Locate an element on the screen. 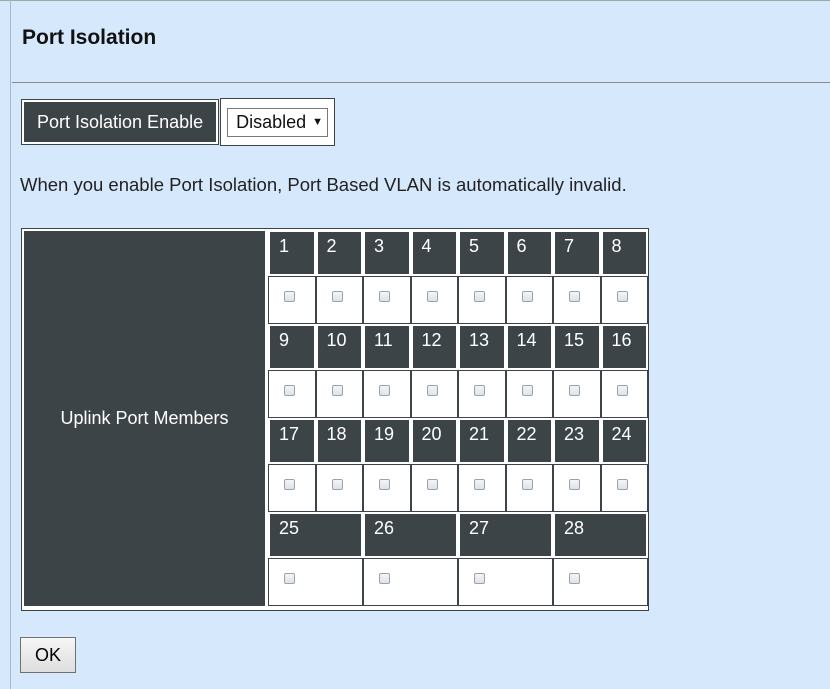 This screenshot has height=689, width=830. port-header-15: 15 is located at coordinates (577, 347).